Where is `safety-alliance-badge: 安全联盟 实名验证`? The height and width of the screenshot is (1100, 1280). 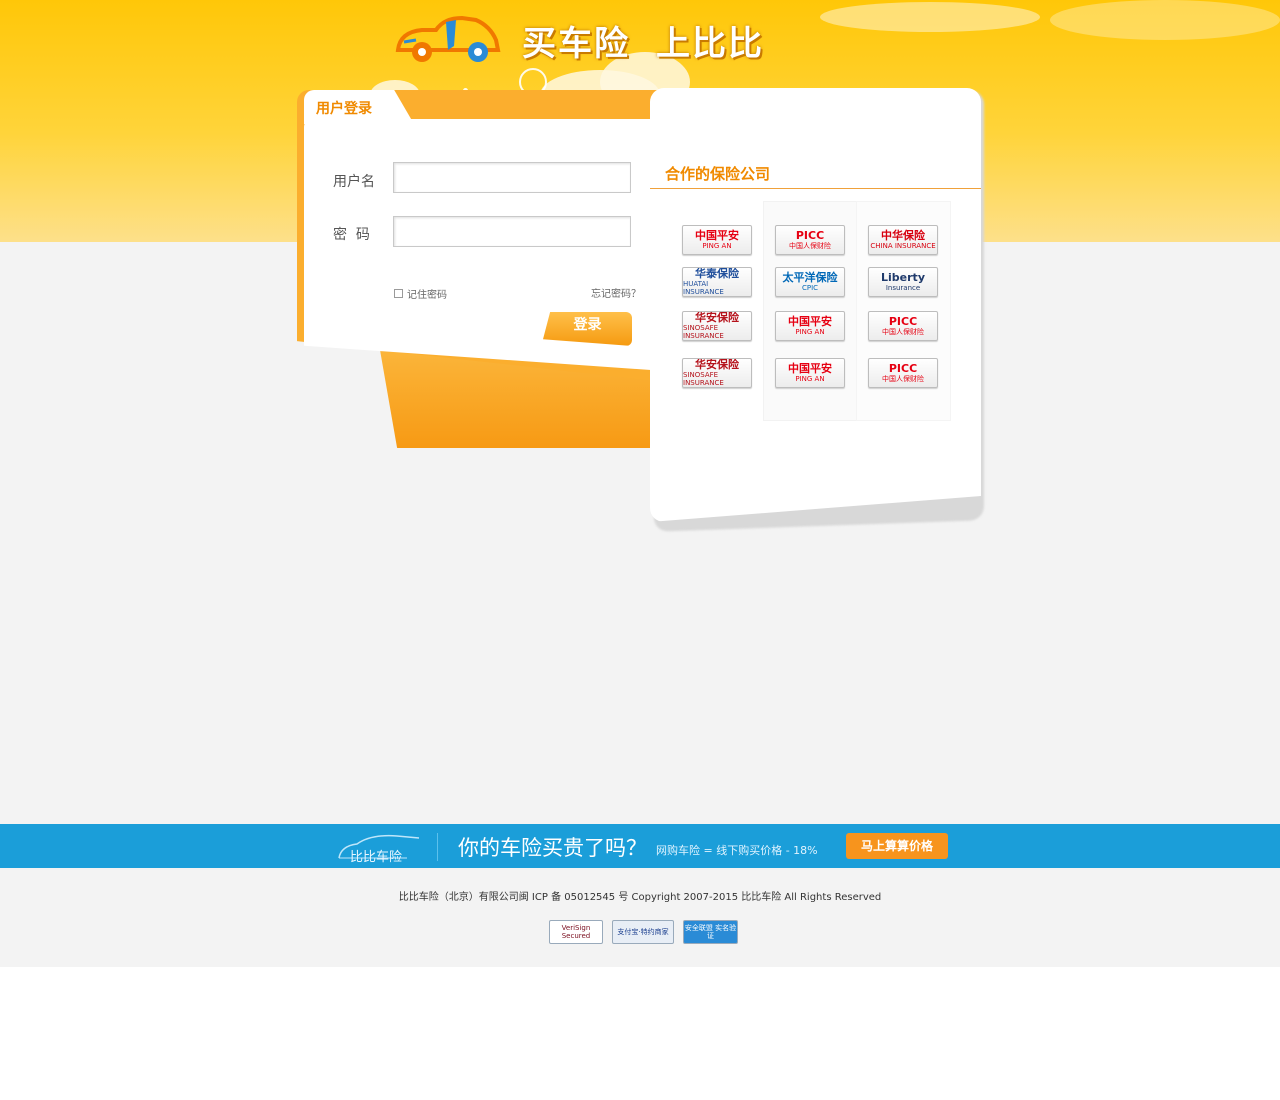
safety-alliance-badge: 安全联盟 实名验证 is located at coordinates (710, 932).